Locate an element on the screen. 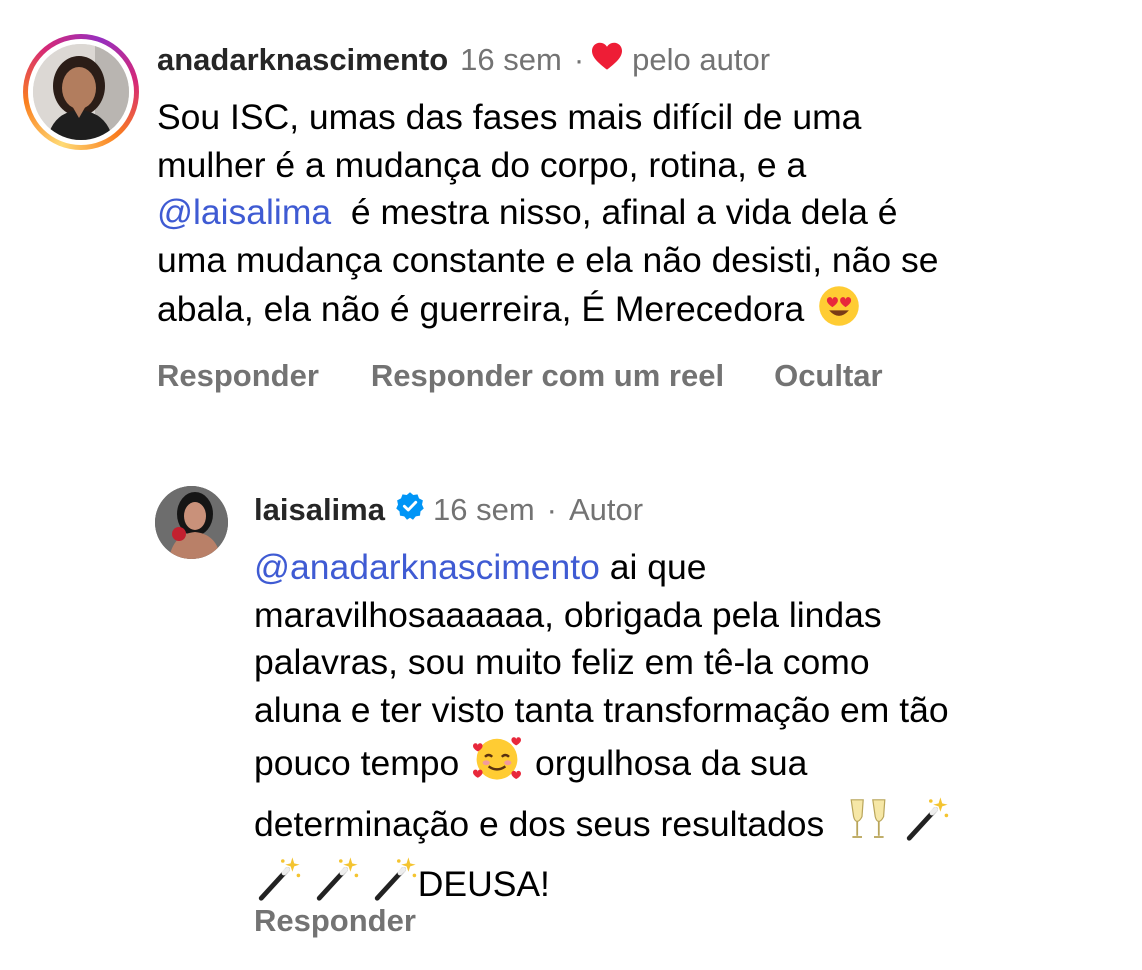 This screenshot has width=1142, height=970. comment-line-text: DEUSA! is located at coordinates (483, 884).